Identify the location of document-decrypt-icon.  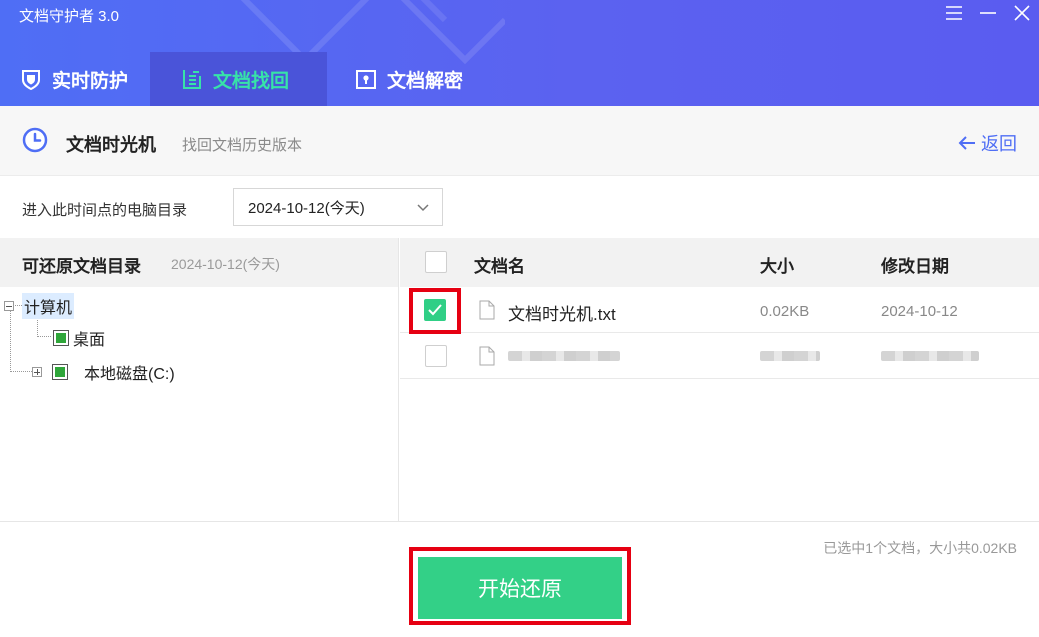
(366, 79).